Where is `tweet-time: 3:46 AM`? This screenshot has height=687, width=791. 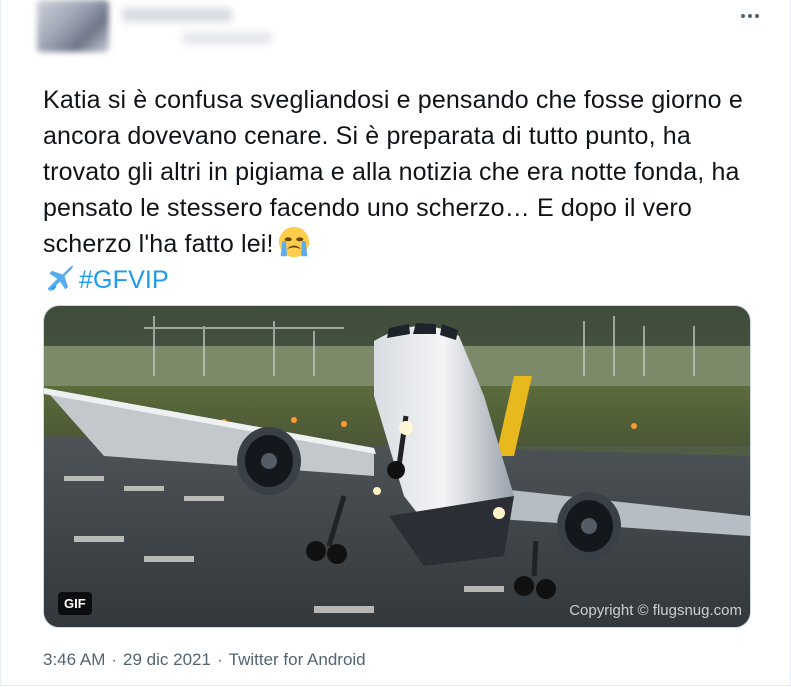
tweet-time: 3:46 AM is located at coordinates (74, 660).